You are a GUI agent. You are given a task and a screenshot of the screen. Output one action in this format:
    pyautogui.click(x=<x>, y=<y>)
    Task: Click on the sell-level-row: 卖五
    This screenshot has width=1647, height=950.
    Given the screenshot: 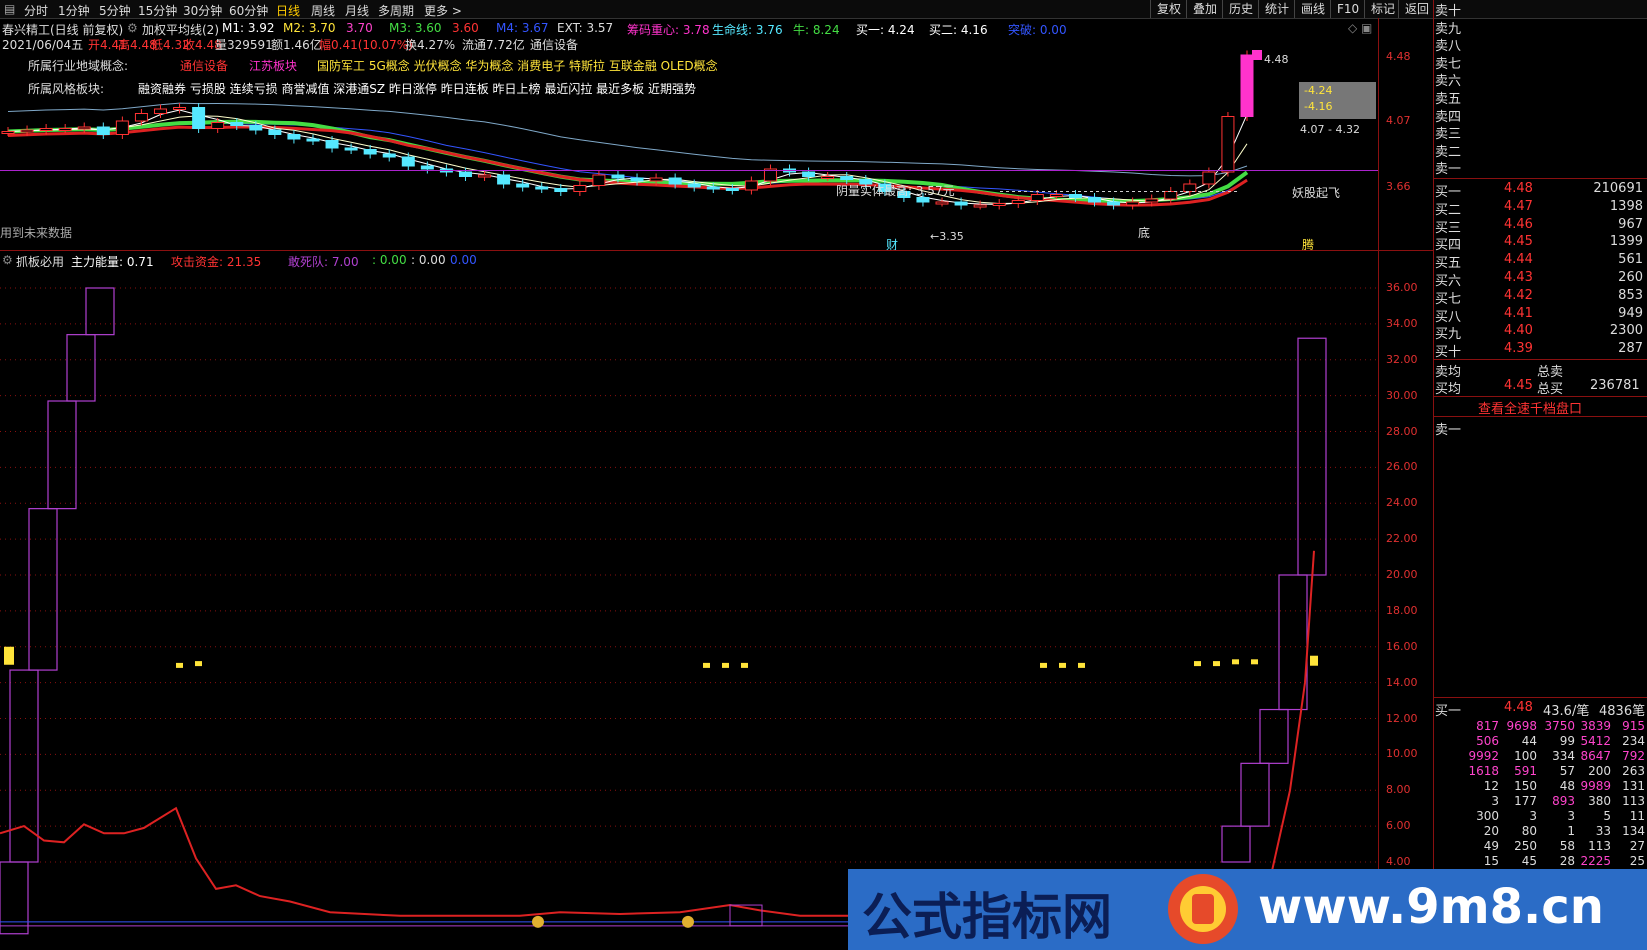 What is the action you would take?
    pyautogui.click(x=1540, y=97)
    